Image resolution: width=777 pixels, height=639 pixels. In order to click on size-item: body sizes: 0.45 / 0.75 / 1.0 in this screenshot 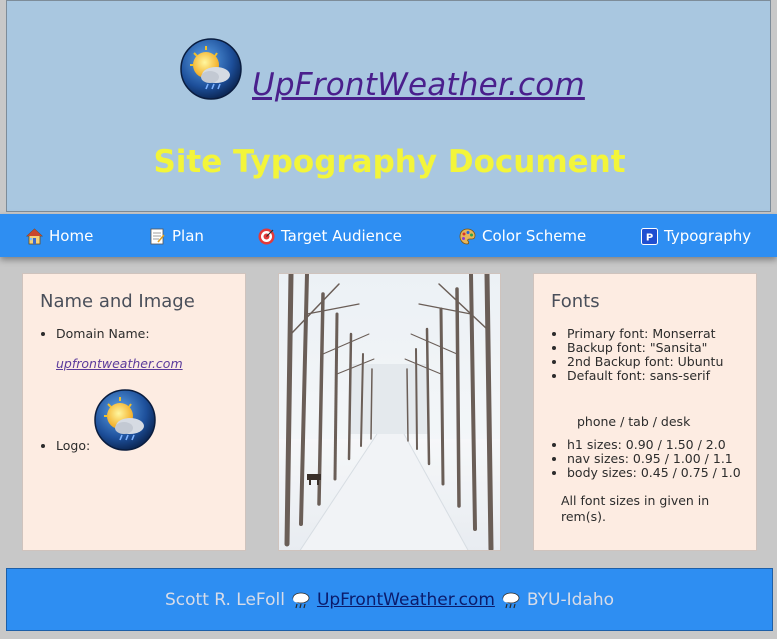, I will do `click(654, 473)`.